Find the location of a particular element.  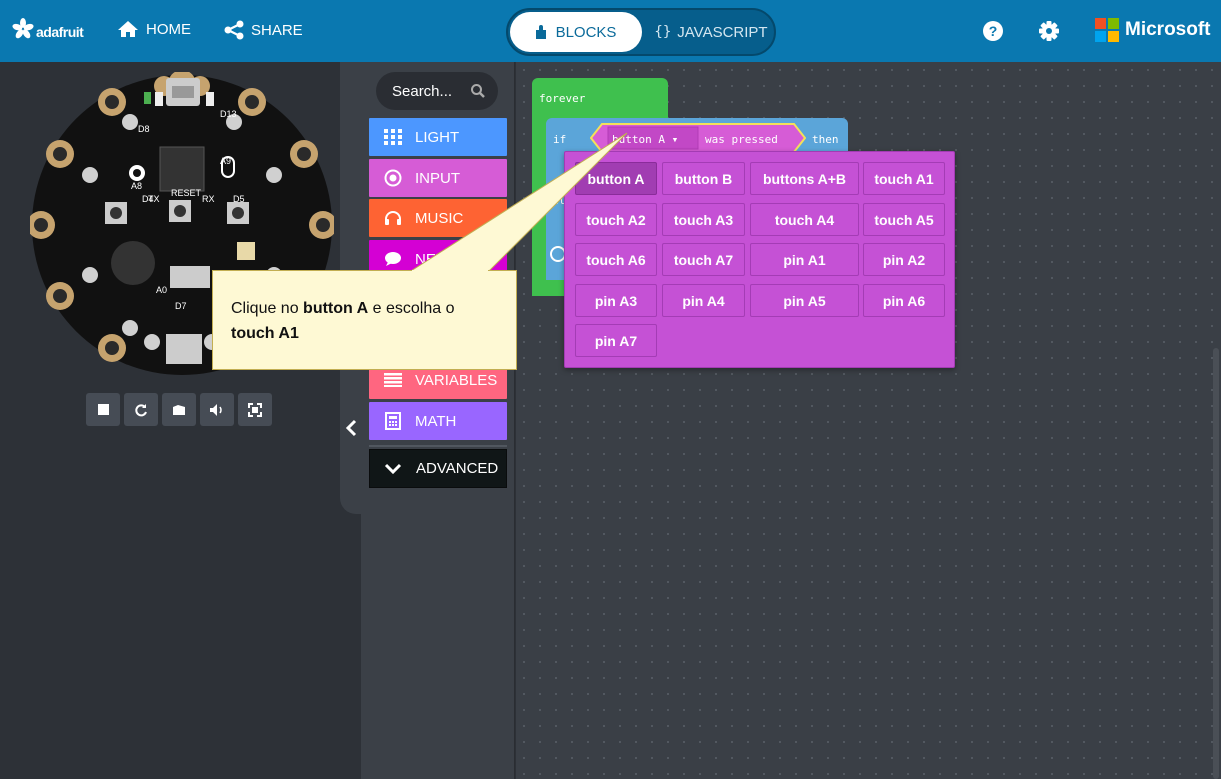

chat-icon is located at coordinates (393, 259).